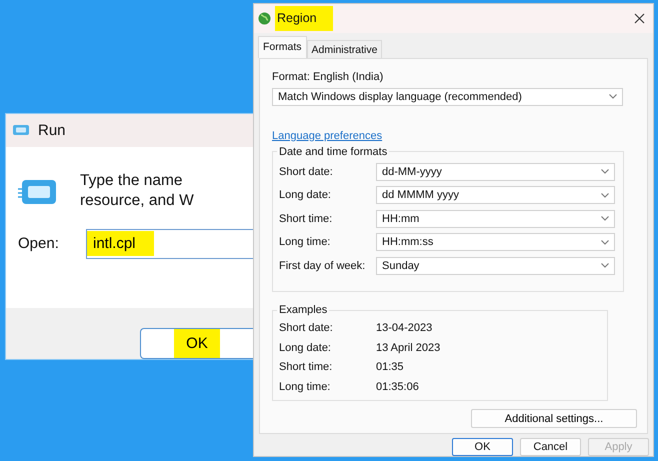 This screenshot has width=658, height=461. Describe the element at coordinates (397, 386) in the screenshot. I see `example-value: 01:35:06` at that location.